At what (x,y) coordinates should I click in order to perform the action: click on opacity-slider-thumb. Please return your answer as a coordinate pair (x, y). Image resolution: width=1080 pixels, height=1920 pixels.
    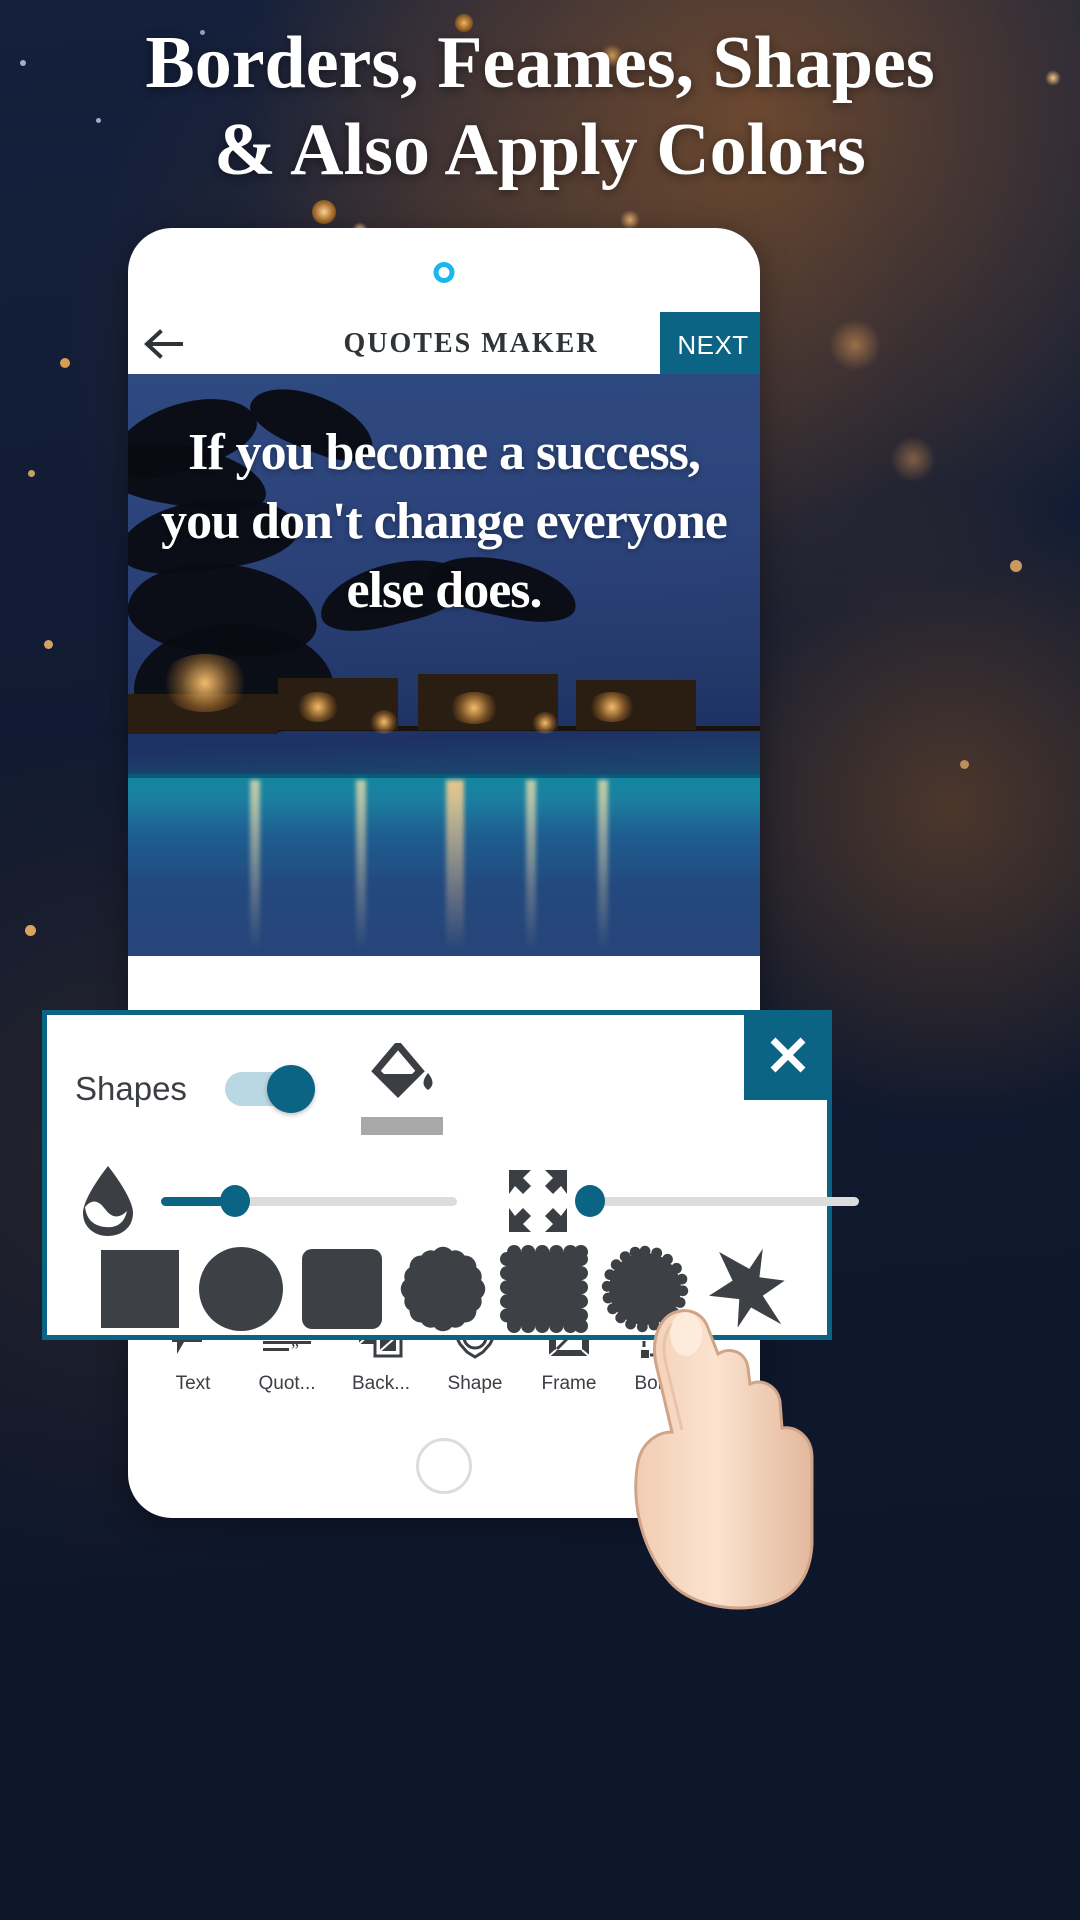
    Looking at the image, I should click on (235, 1201).